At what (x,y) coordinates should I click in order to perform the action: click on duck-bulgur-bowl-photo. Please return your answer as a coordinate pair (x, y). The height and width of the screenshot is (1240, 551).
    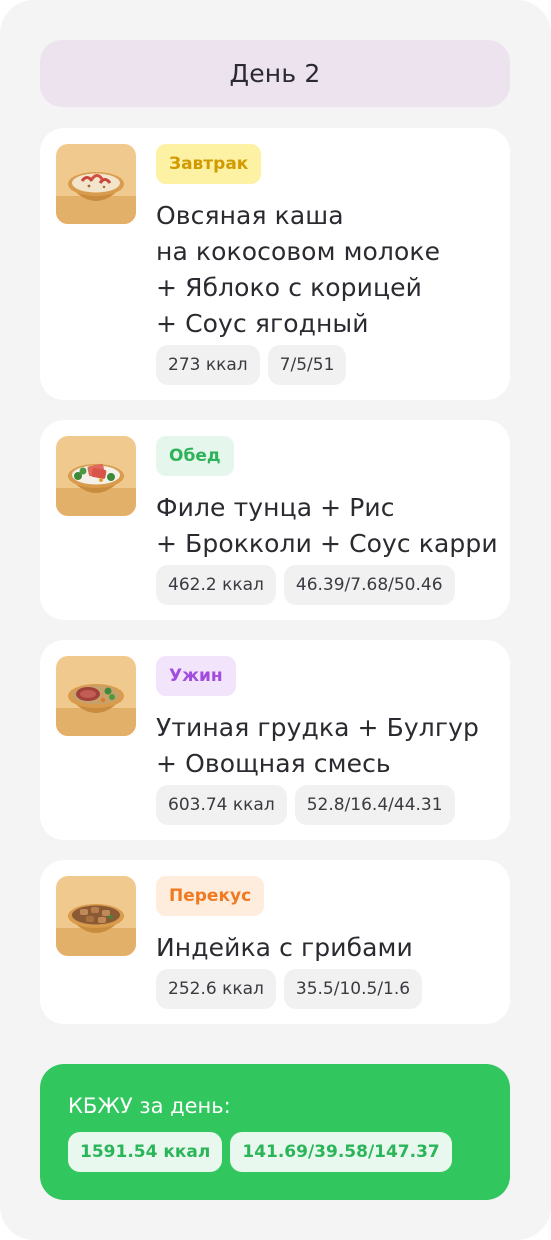
    Looking at the image, I should click on (96, 696).